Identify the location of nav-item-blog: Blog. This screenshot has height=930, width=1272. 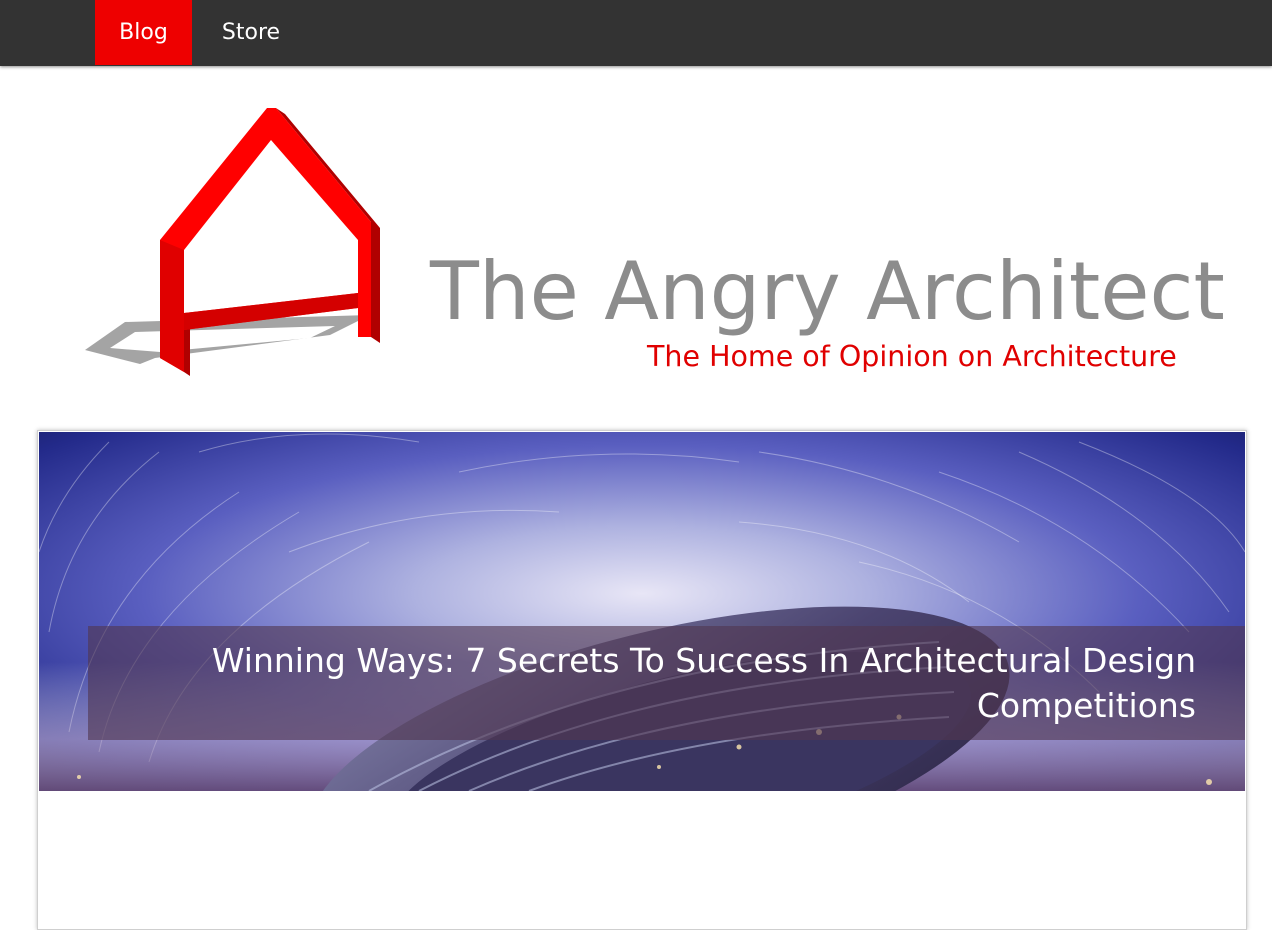
(143, 32).